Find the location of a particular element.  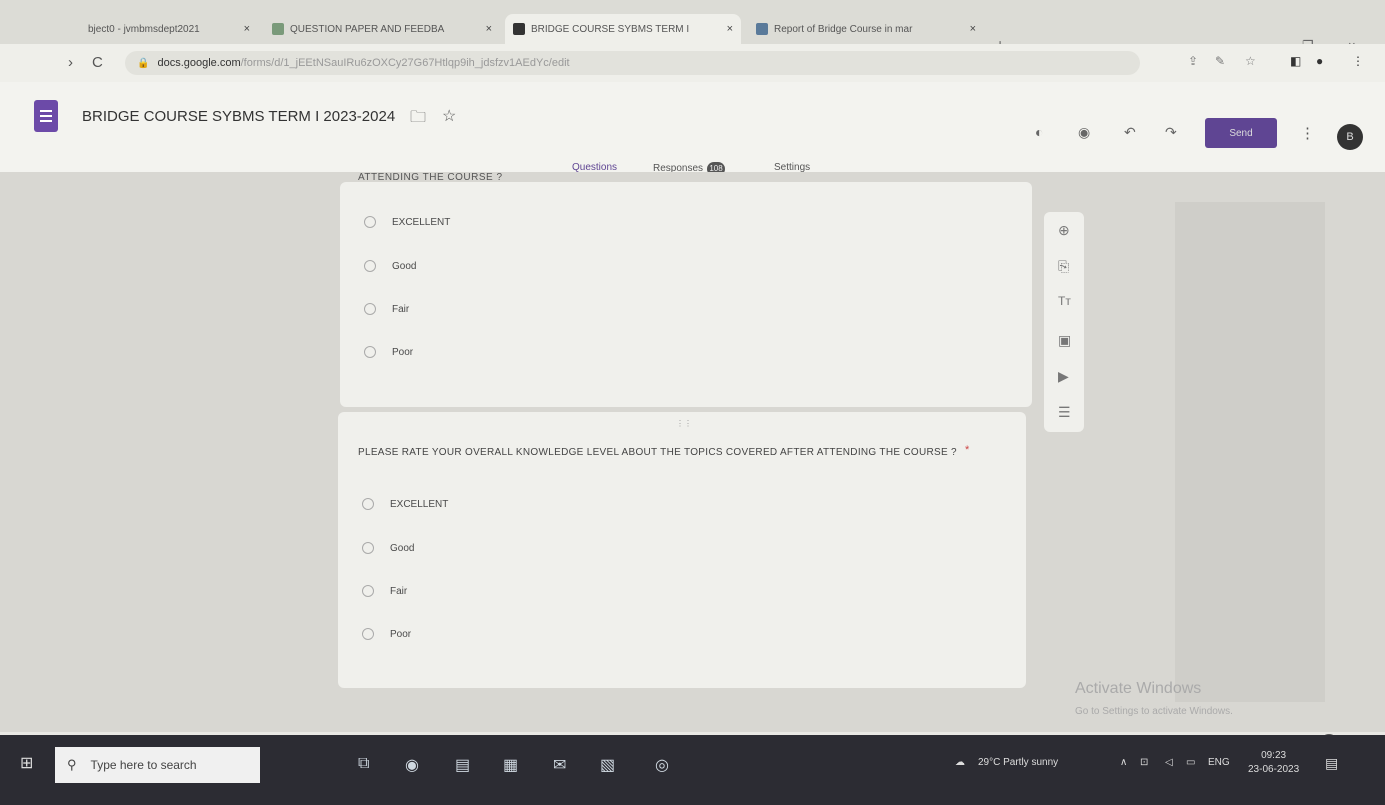

form-title: BRIDGE COURSE SYBMS TERM I 2023-2024 is located at coordinates (238, 116).